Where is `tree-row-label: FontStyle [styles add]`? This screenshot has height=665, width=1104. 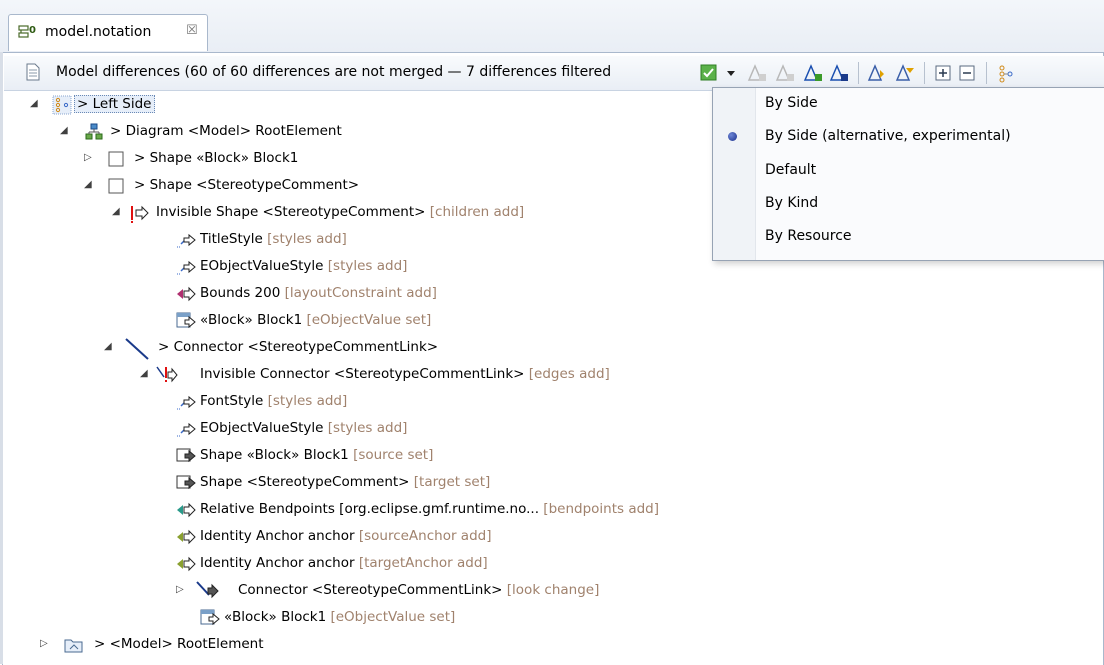 tree-row-label: FontStyle [styles add] is located at coordinates (273, 401).